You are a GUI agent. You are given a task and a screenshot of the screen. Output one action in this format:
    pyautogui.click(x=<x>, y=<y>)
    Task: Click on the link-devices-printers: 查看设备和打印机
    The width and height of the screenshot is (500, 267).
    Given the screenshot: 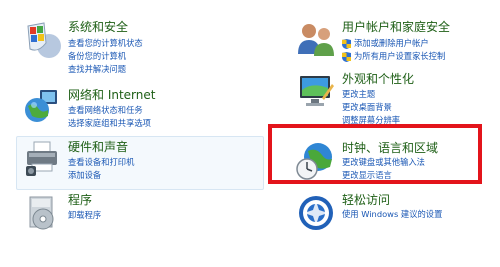 What is the action you would take?
    pyautogui.click(x=101, y=162)
    